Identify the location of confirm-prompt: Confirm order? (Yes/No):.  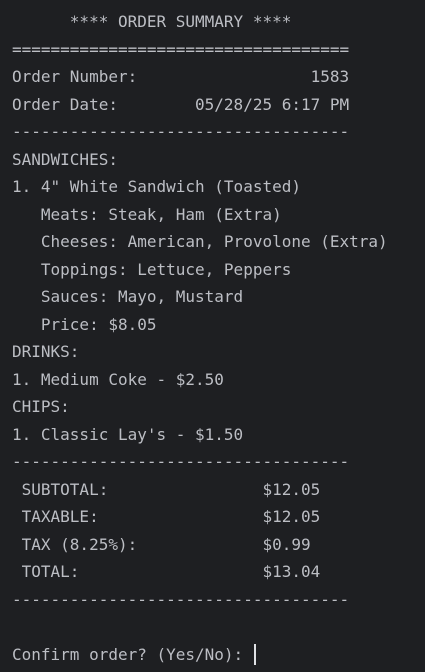
(132, 654).